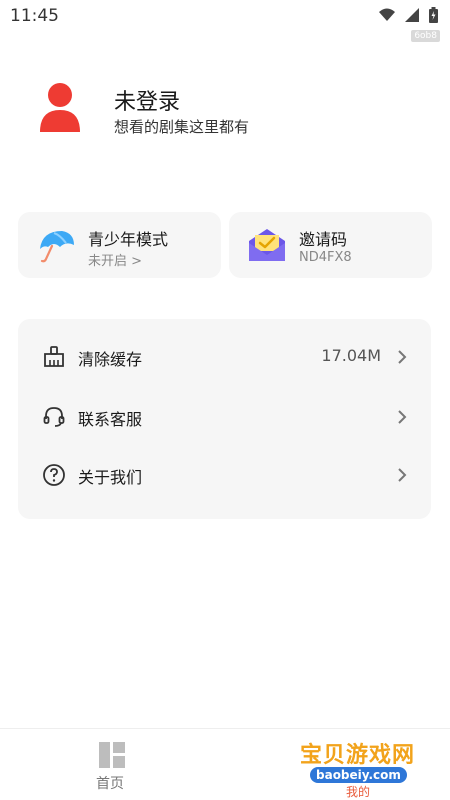 This screenshot has width=450, height=800. I want to click on broom-icon, so click(54, 356).